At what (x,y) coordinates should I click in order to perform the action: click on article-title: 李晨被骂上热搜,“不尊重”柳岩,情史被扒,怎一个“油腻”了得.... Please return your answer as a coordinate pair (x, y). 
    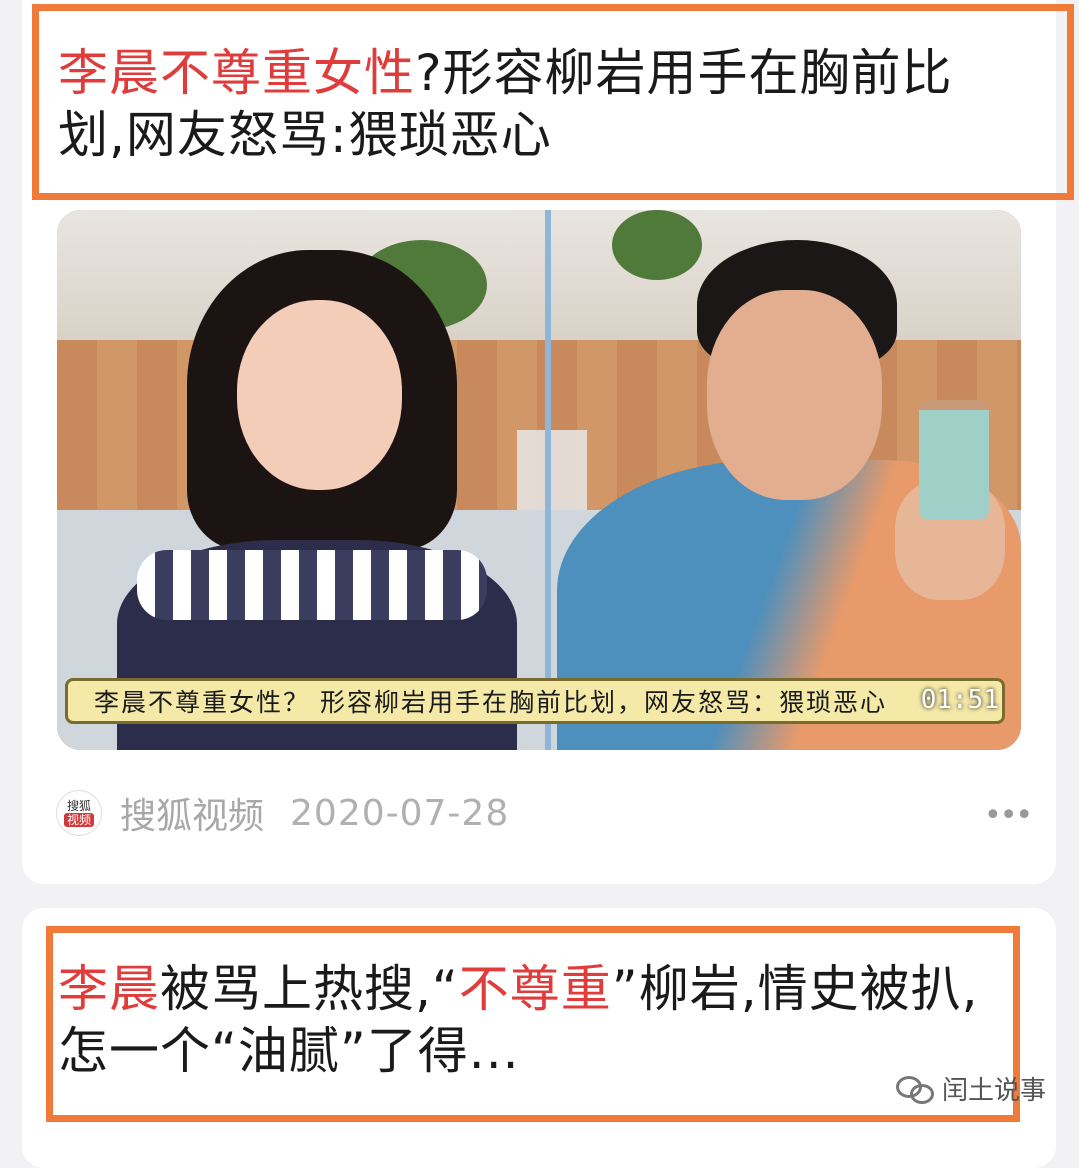
    Looking at the image, I should click on (538, 1020).